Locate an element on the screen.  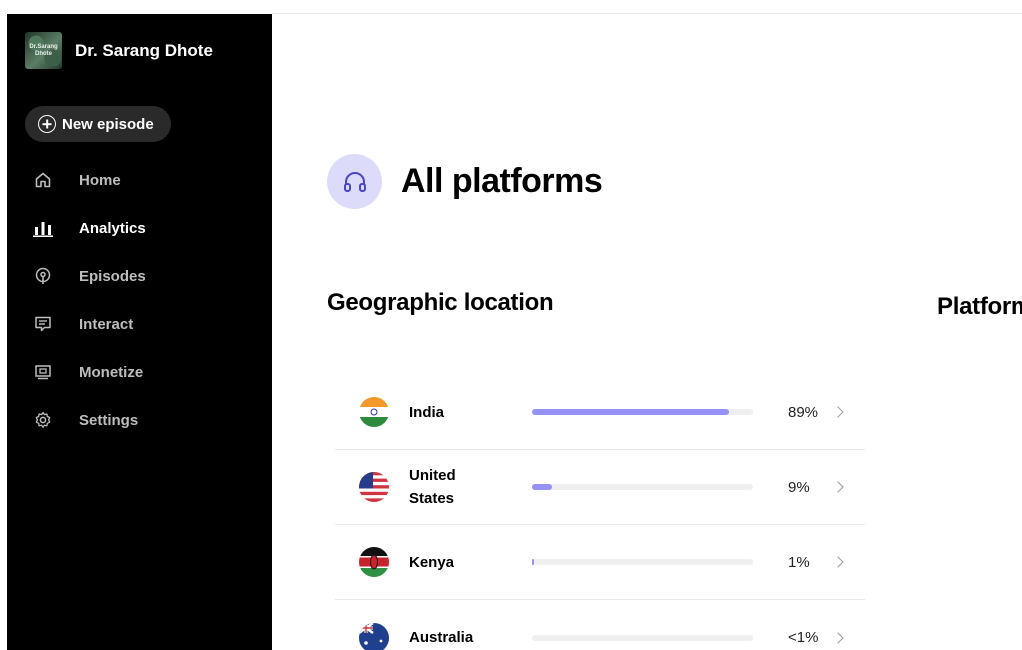
show-artwork: Dr.Sarang Dhote is located at coordinates (43, 50).